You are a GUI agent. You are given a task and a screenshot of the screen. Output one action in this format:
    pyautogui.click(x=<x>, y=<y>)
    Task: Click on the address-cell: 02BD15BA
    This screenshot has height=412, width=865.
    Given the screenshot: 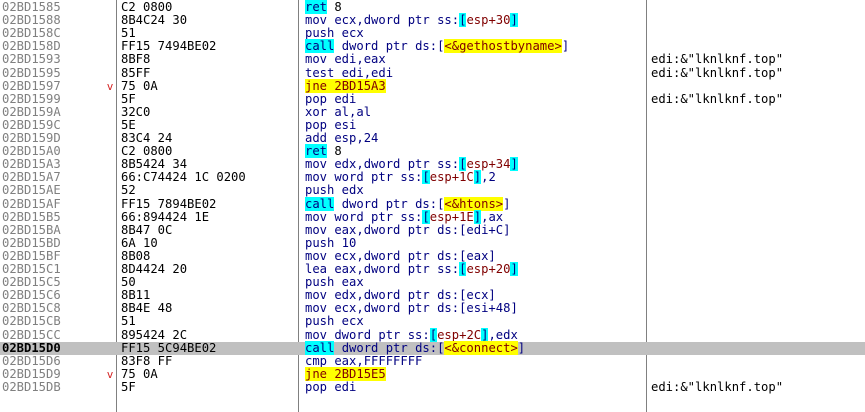 What is the action you would take?
    pyautogui.click(x=31, y=229)
    